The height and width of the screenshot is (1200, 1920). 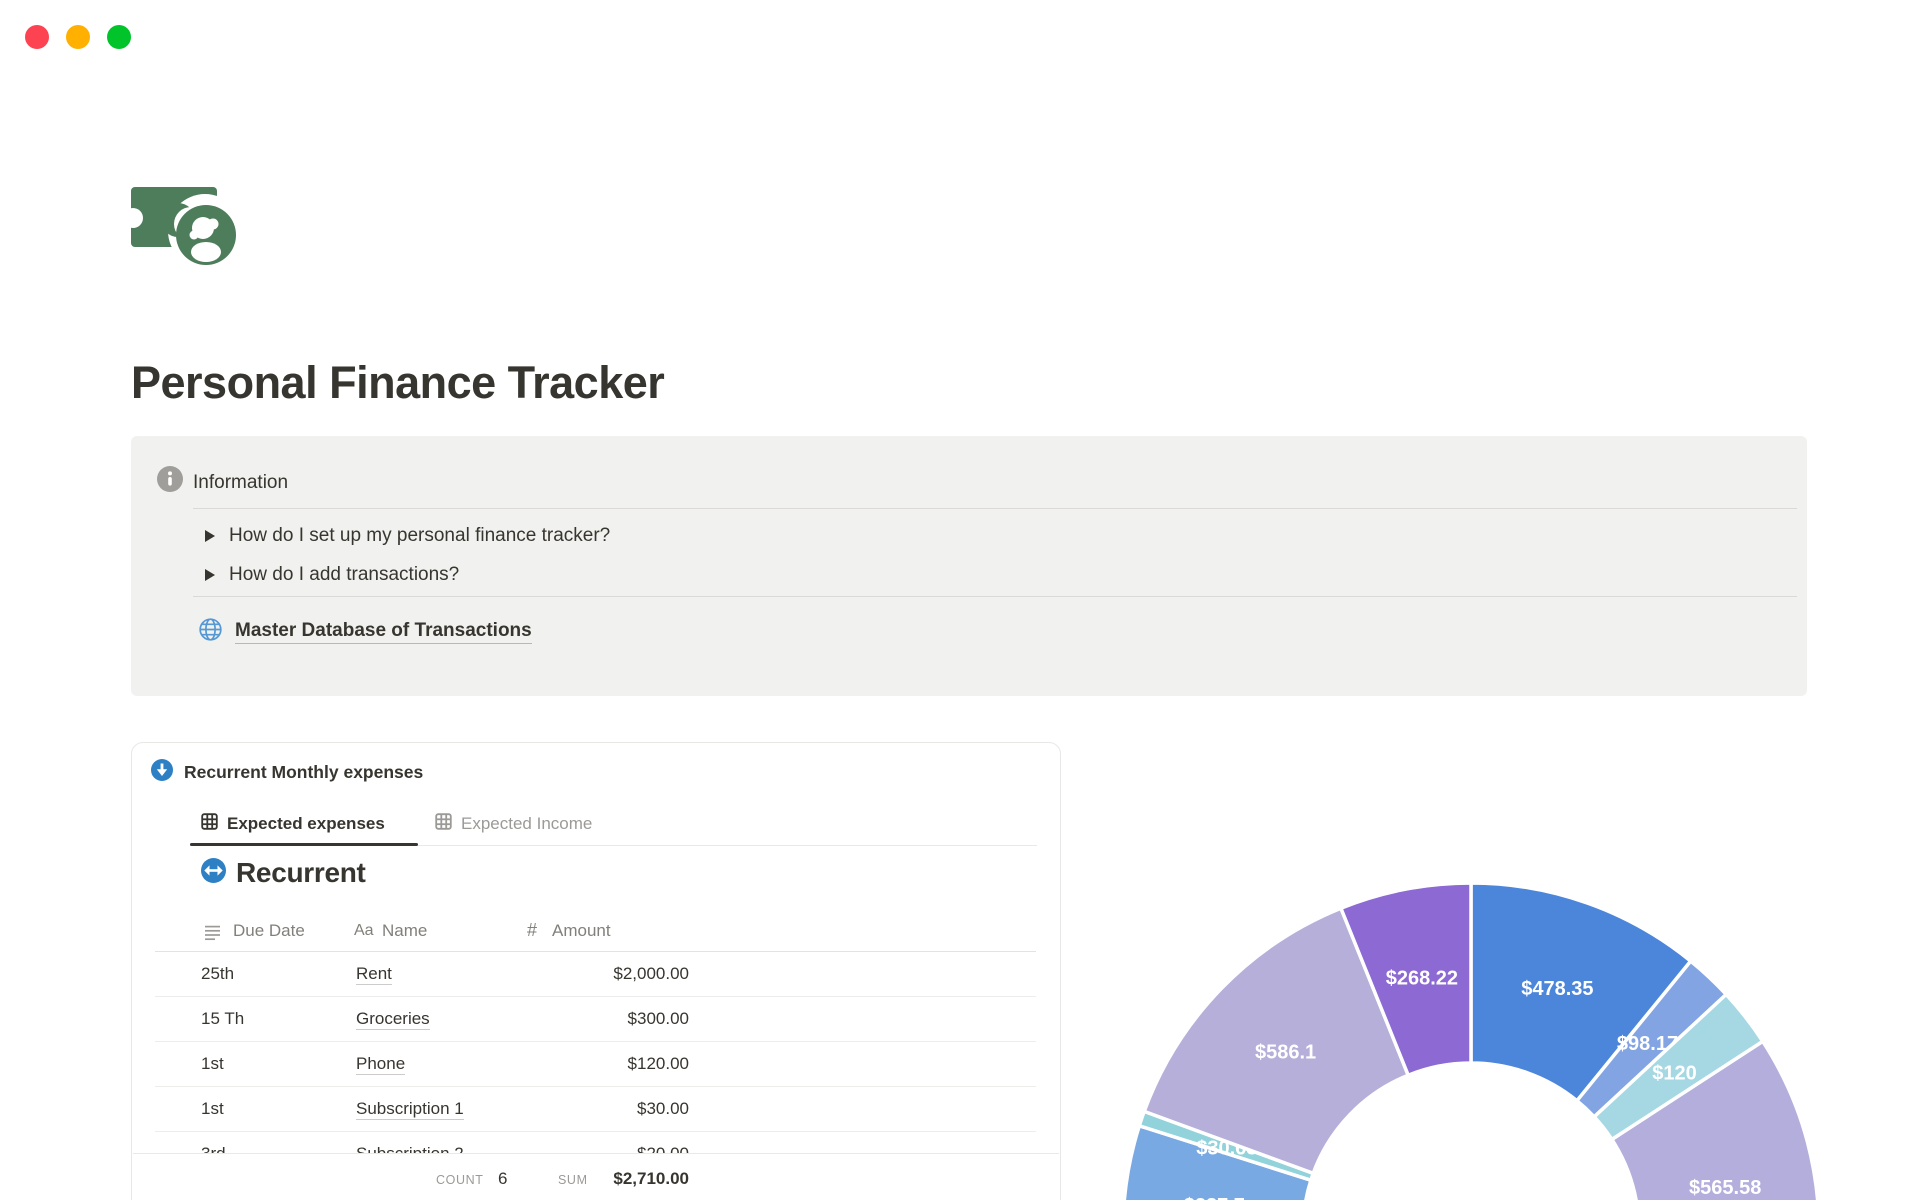 I want to click on donut-slice-label: $120, so click(x=1674, y=1073).